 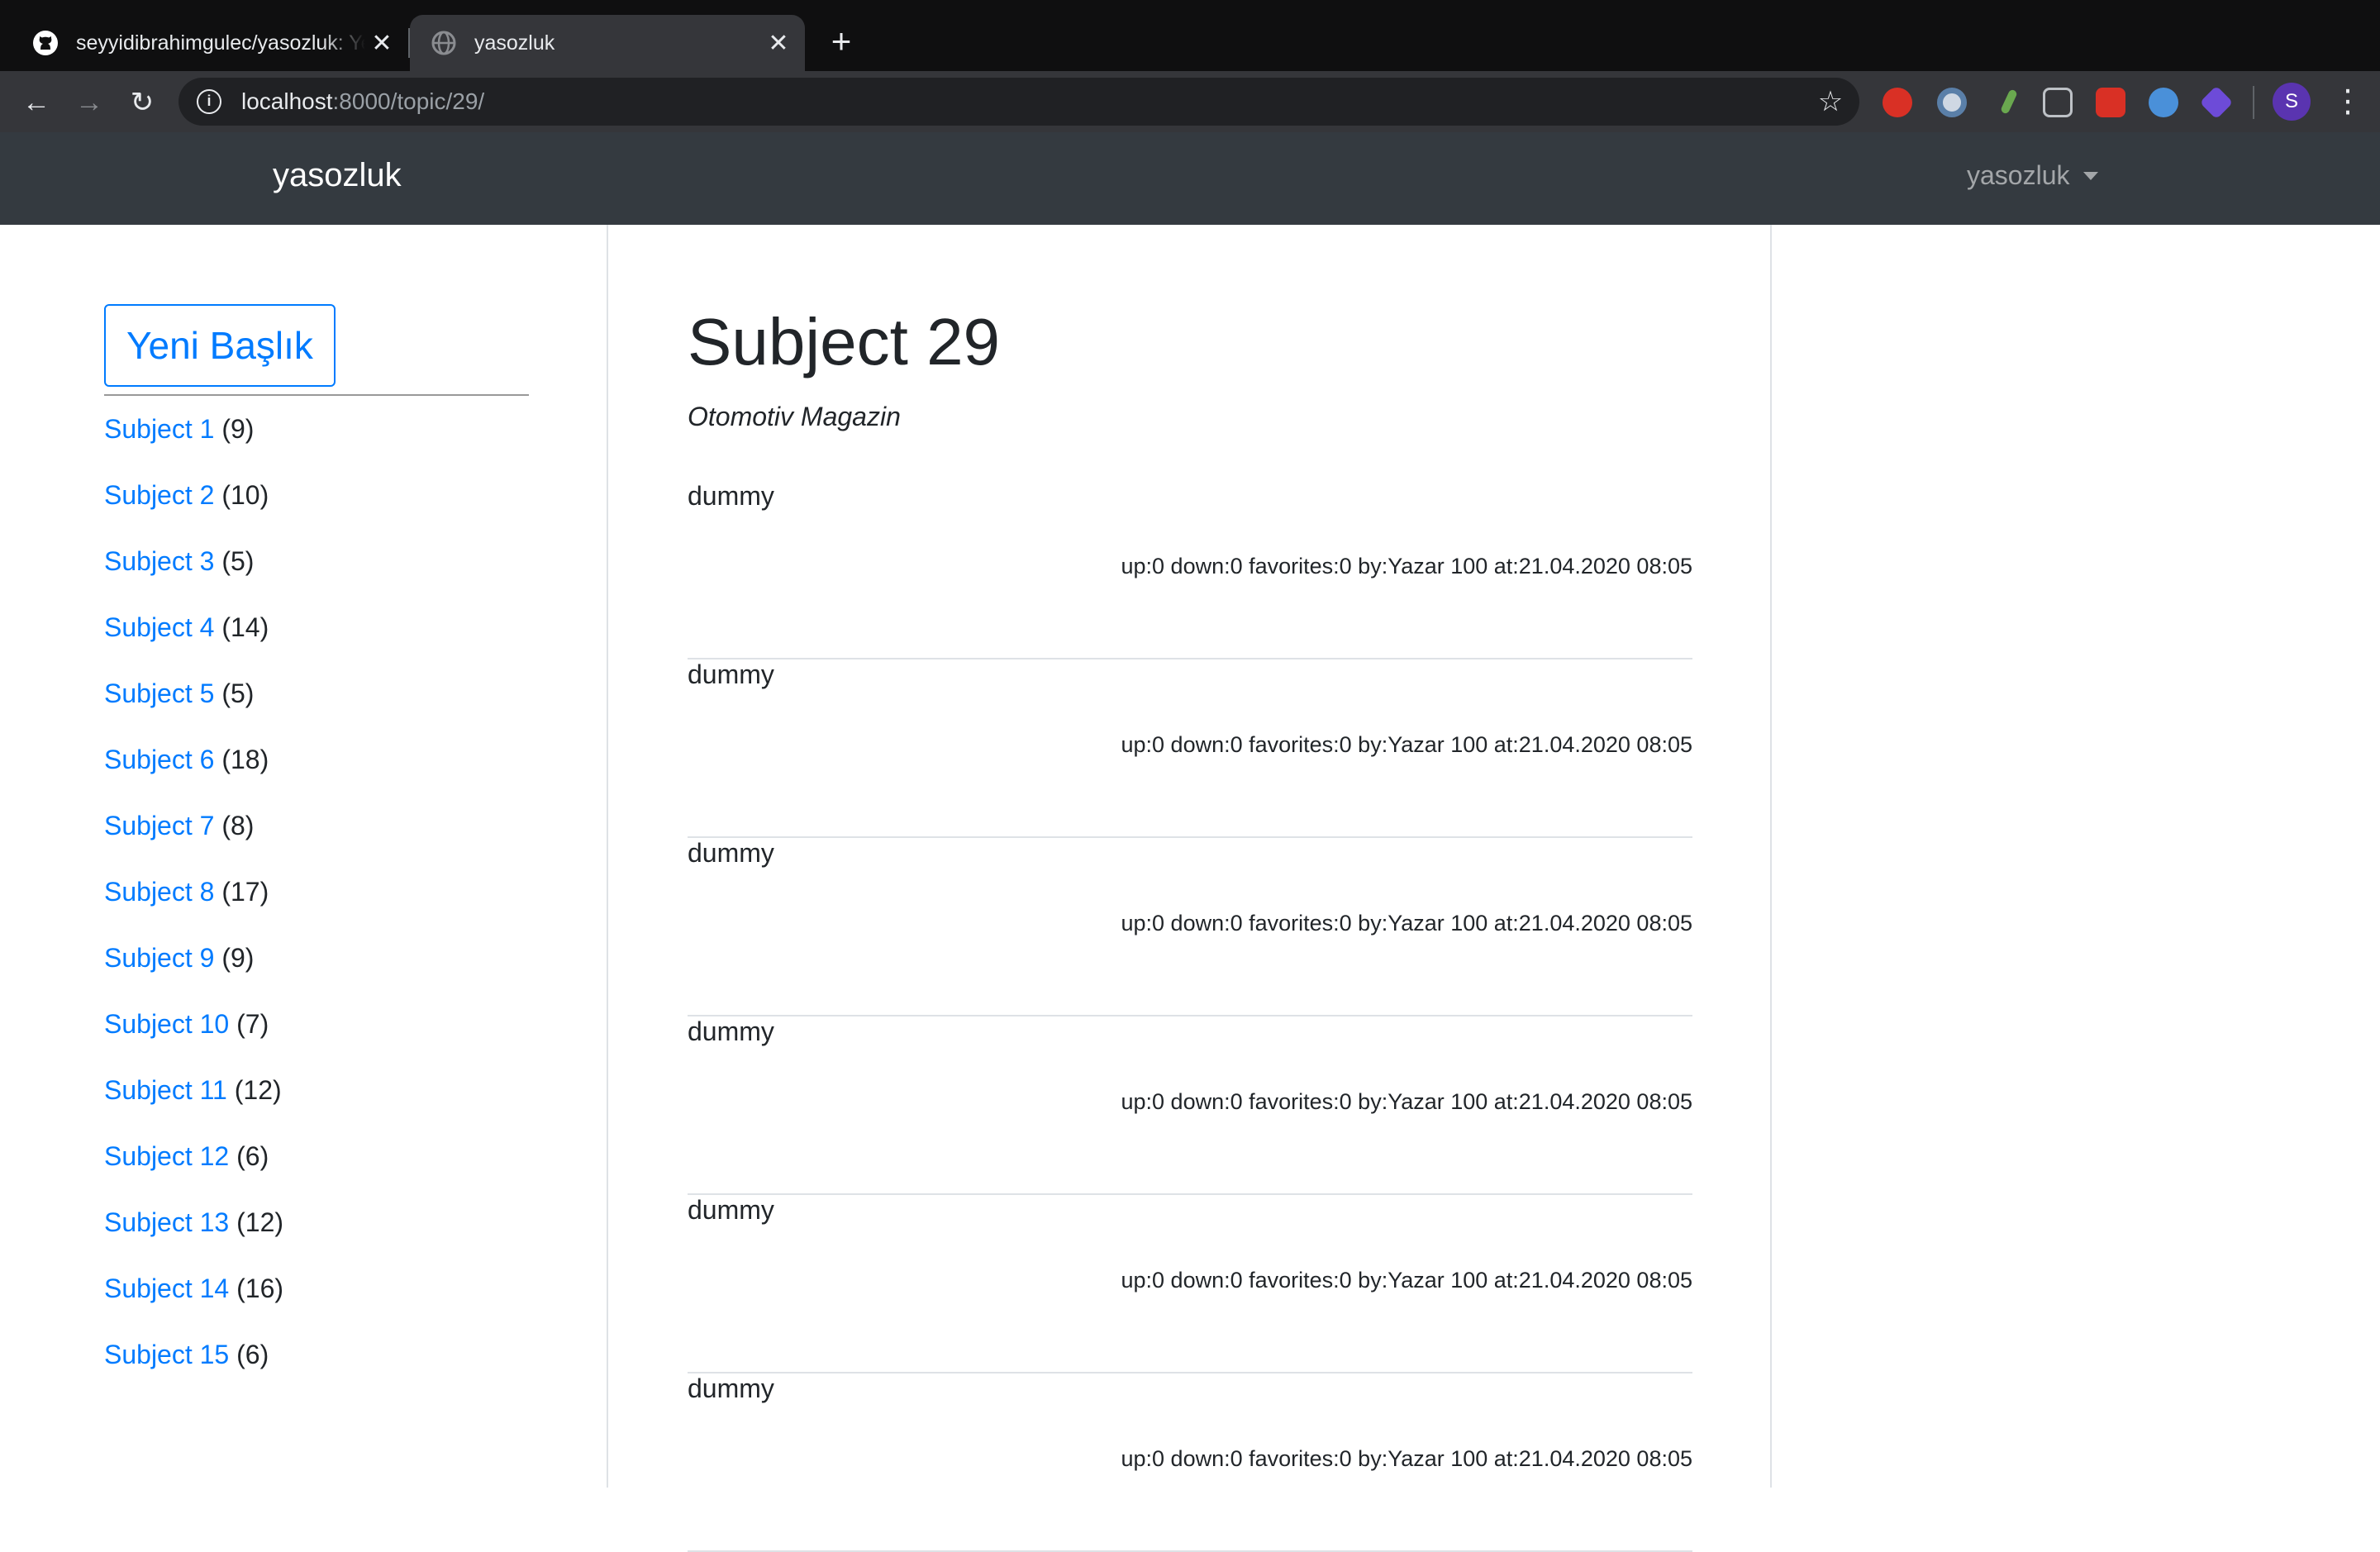 I want to click on topic-item: Subject 7 (8), so click(x=193, y=838).